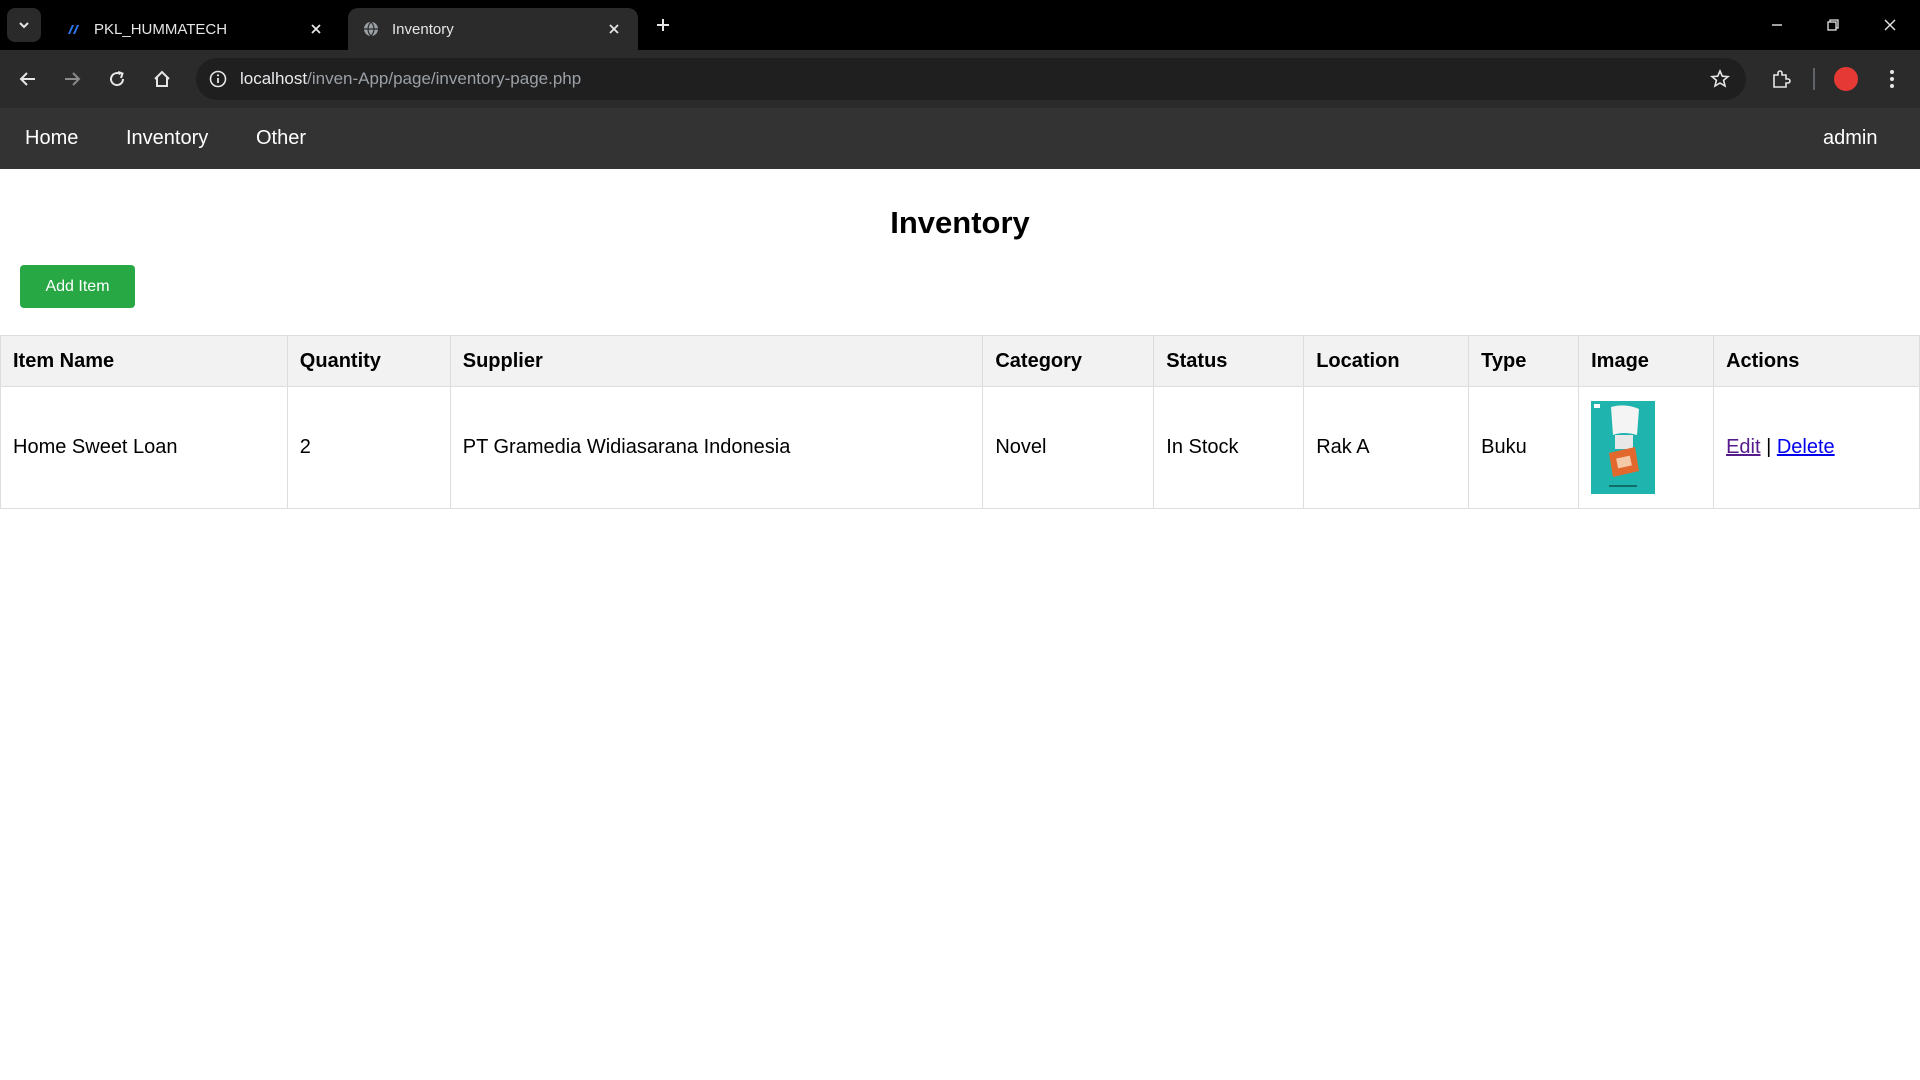  Describe the element at coordinates (28, 79) in the screenshot. I see `back-icon` at that location.